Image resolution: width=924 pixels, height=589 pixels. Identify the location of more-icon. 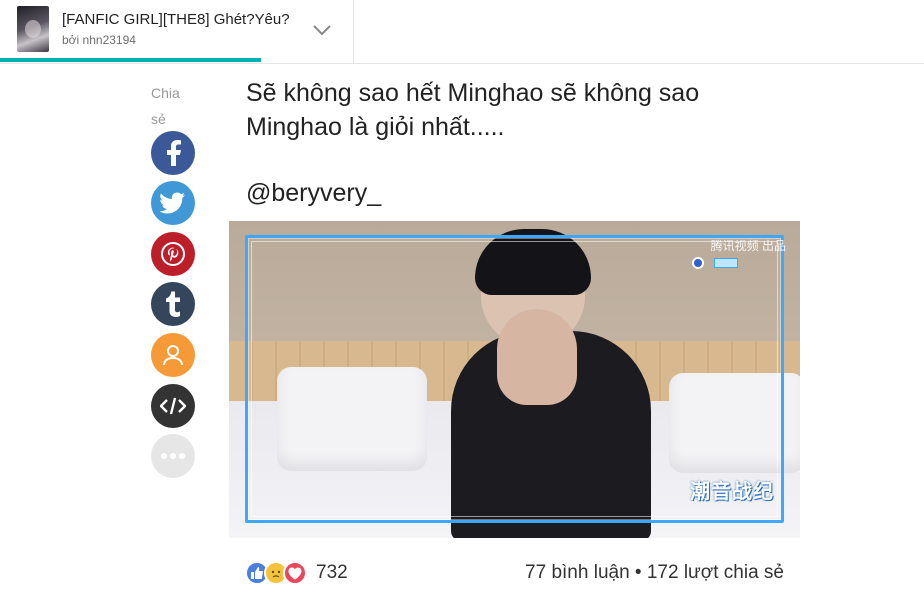
(173, 456).